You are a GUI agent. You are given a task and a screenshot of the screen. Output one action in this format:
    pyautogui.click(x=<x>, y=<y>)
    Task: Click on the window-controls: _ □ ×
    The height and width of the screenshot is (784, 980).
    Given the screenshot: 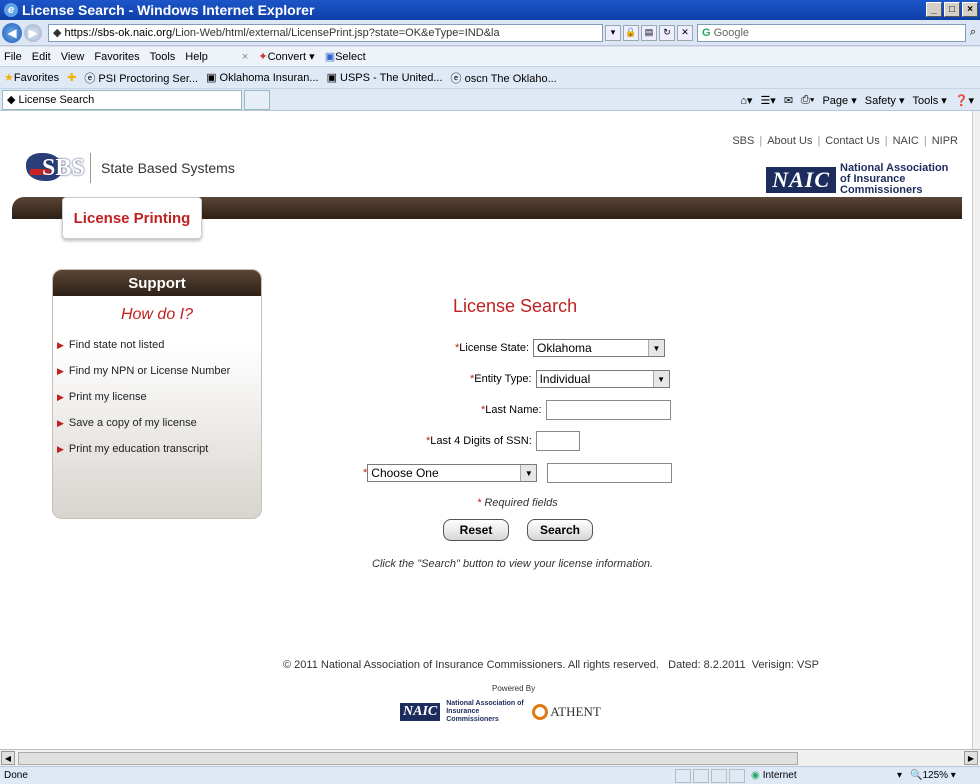 What is the action you would take?
    pyautogui.click(x=952, y=9)
    